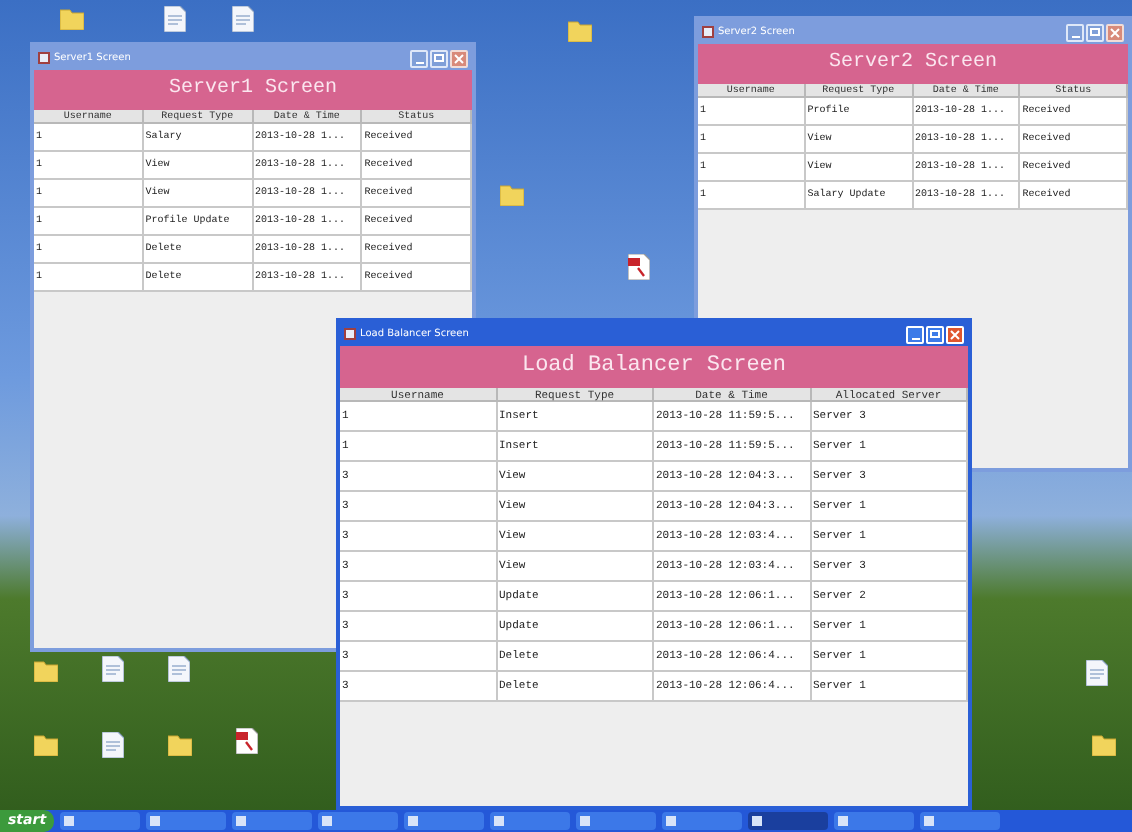 This screenshot has height=832, width=1132. What do you see at coordinates (253, 90) in the screenshot?
I see `screen-heading: Server1 Screen` at bounding box center [253, 90].